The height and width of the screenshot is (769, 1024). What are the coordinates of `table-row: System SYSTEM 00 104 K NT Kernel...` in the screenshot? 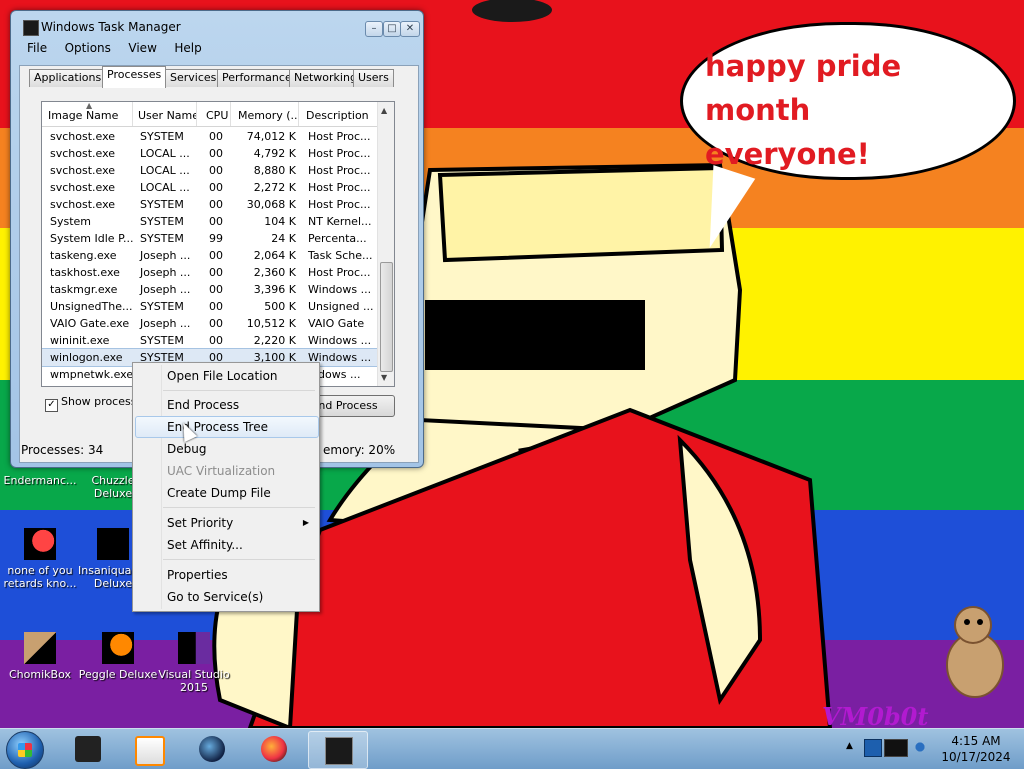 It's located at (210, 221).